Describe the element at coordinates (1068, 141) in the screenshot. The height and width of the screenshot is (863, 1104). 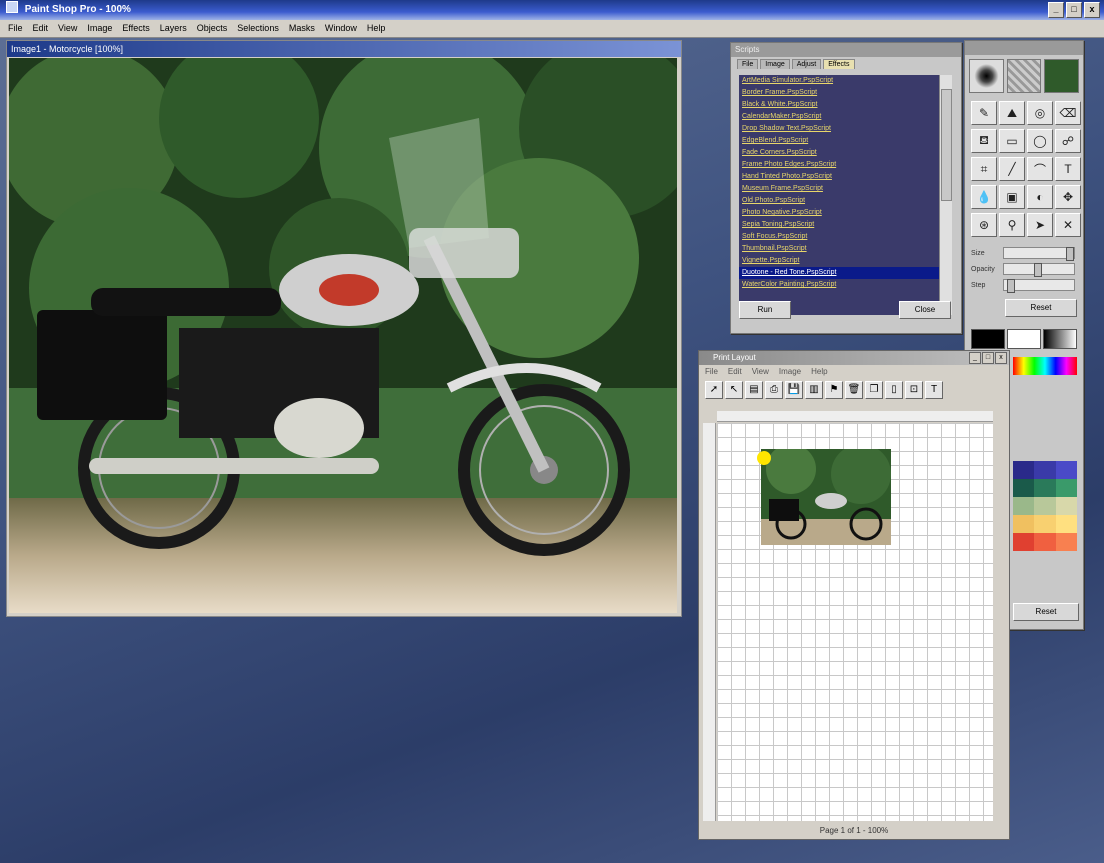
I see `smudge-icon: ☍` at that location.